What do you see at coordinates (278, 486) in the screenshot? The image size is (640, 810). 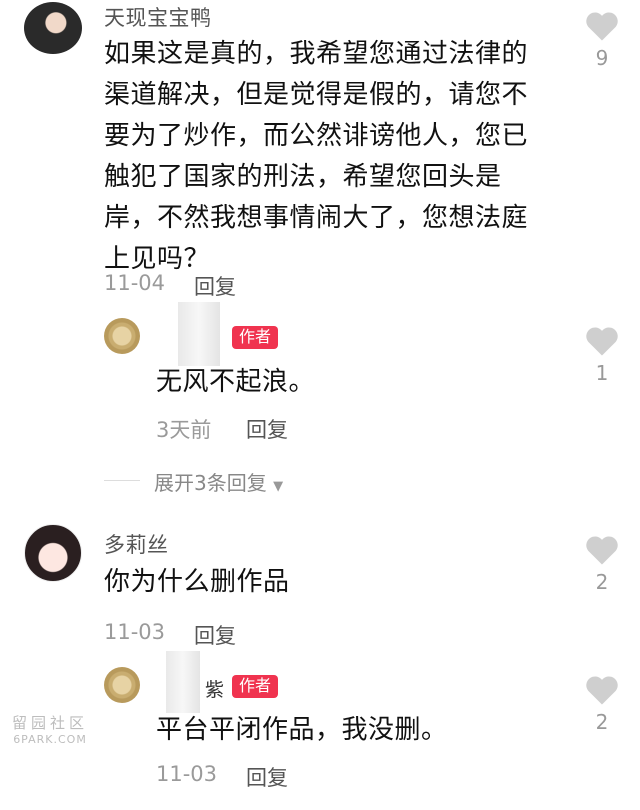 I see `chevron-down-icon: ▼` at bounding box center [278, 486].